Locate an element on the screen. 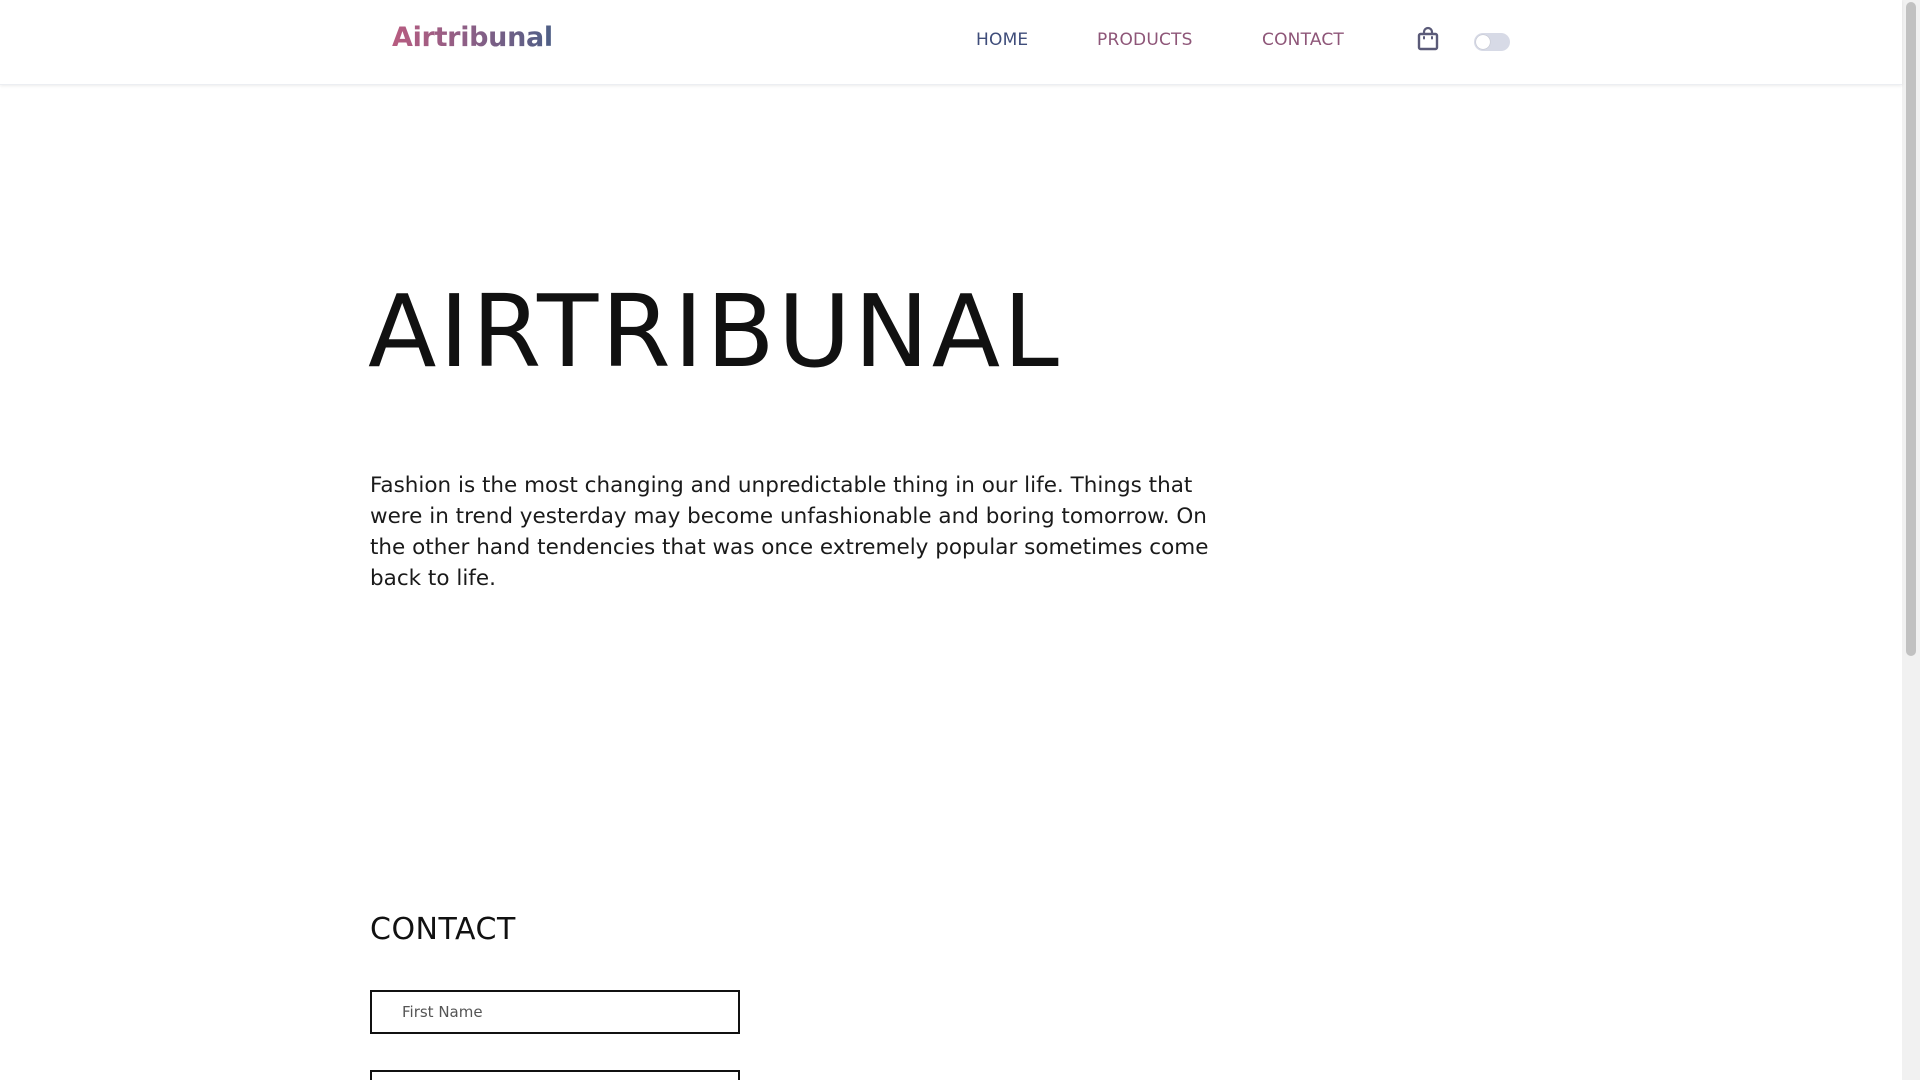 The width and height of the screenshot is (1920, 1080). first-name-input is located at coordinates (555, 1012).